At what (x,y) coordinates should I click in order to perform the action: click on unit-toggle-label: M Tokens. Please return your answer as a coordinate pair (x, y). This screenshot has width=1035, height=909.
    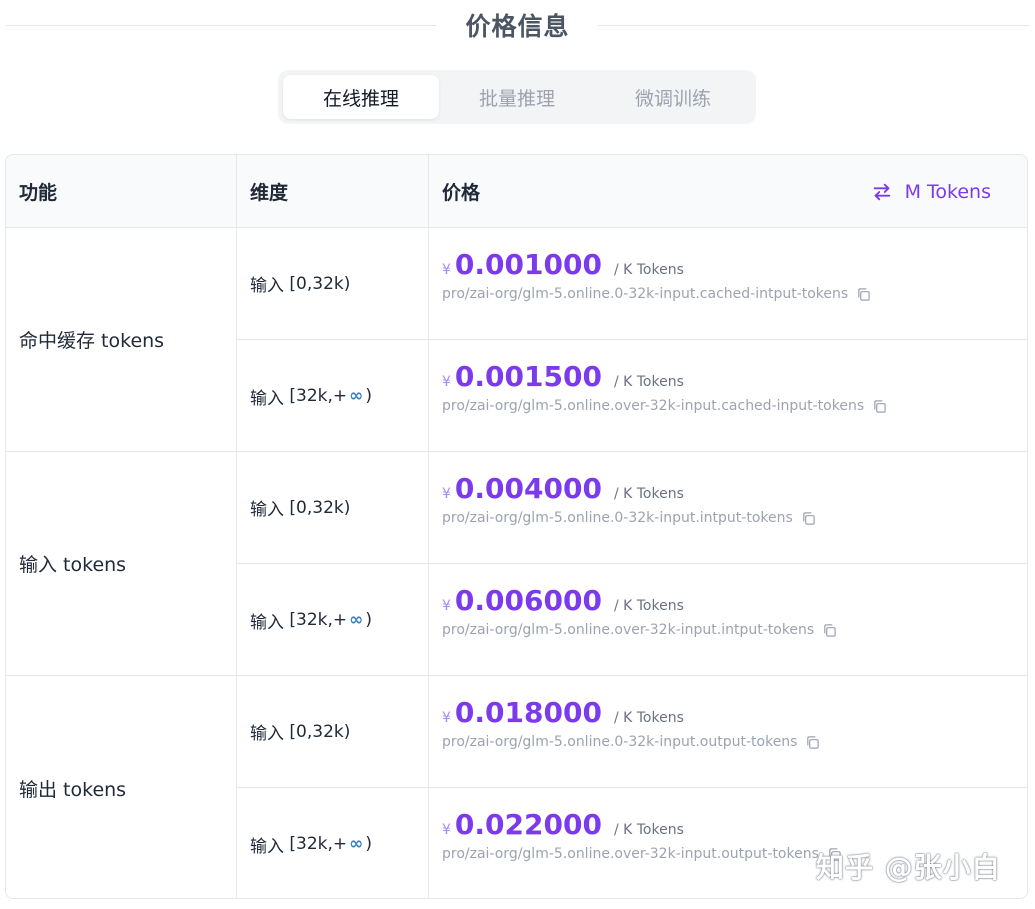
    Looking at the image, I should click on (947, 191).